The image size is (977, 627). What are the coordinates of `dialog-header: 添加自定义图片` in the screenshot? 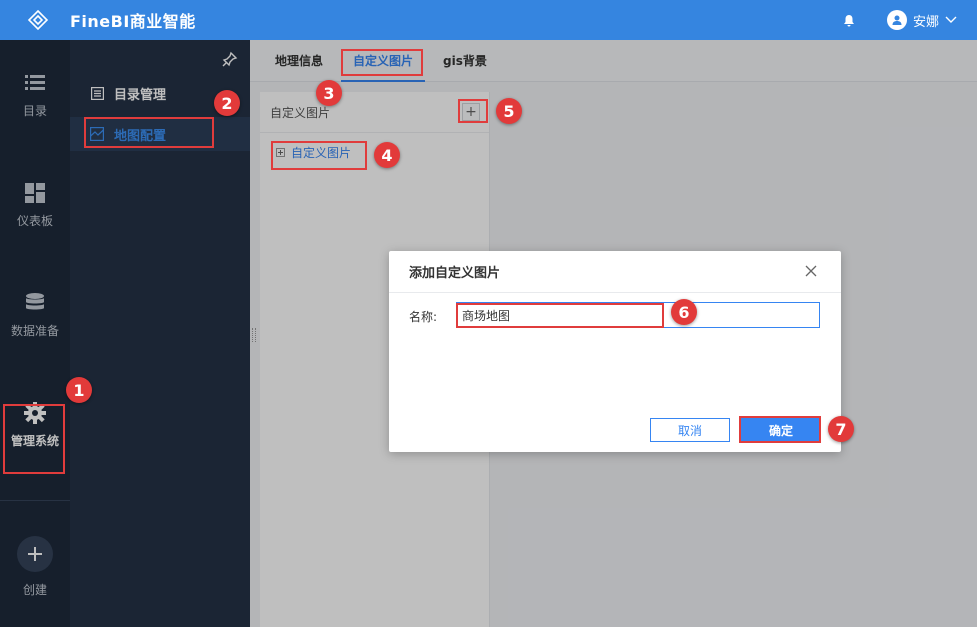 It's located at (615, 272).